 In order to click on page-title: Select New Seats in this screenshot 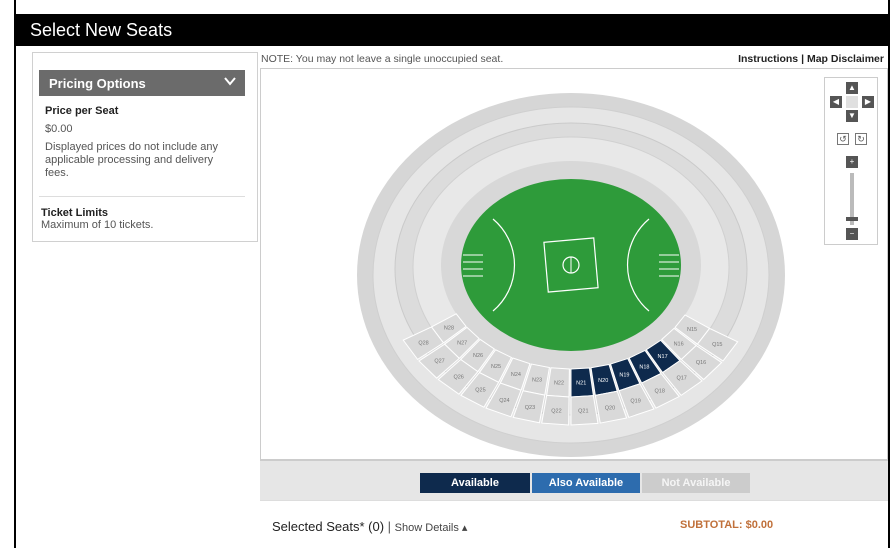, I will do `click(452, 30)`.